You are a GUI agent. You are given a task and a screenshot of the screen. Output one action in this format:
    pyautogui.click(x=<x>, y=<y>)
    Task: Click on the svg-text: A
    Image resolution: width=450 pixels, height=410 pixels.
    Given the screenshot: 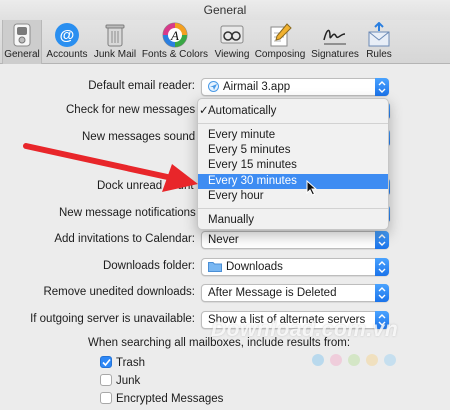 What is the action you would take?
    pyautogui.click(x=174, y=35)
    